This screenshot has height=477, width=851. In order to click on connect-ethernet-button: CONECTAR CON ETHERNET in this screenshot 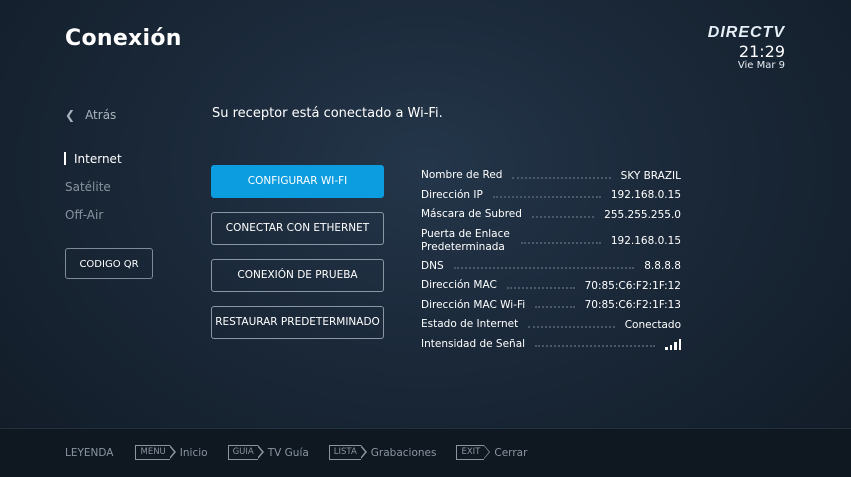, I will do `click(297, 228)`.